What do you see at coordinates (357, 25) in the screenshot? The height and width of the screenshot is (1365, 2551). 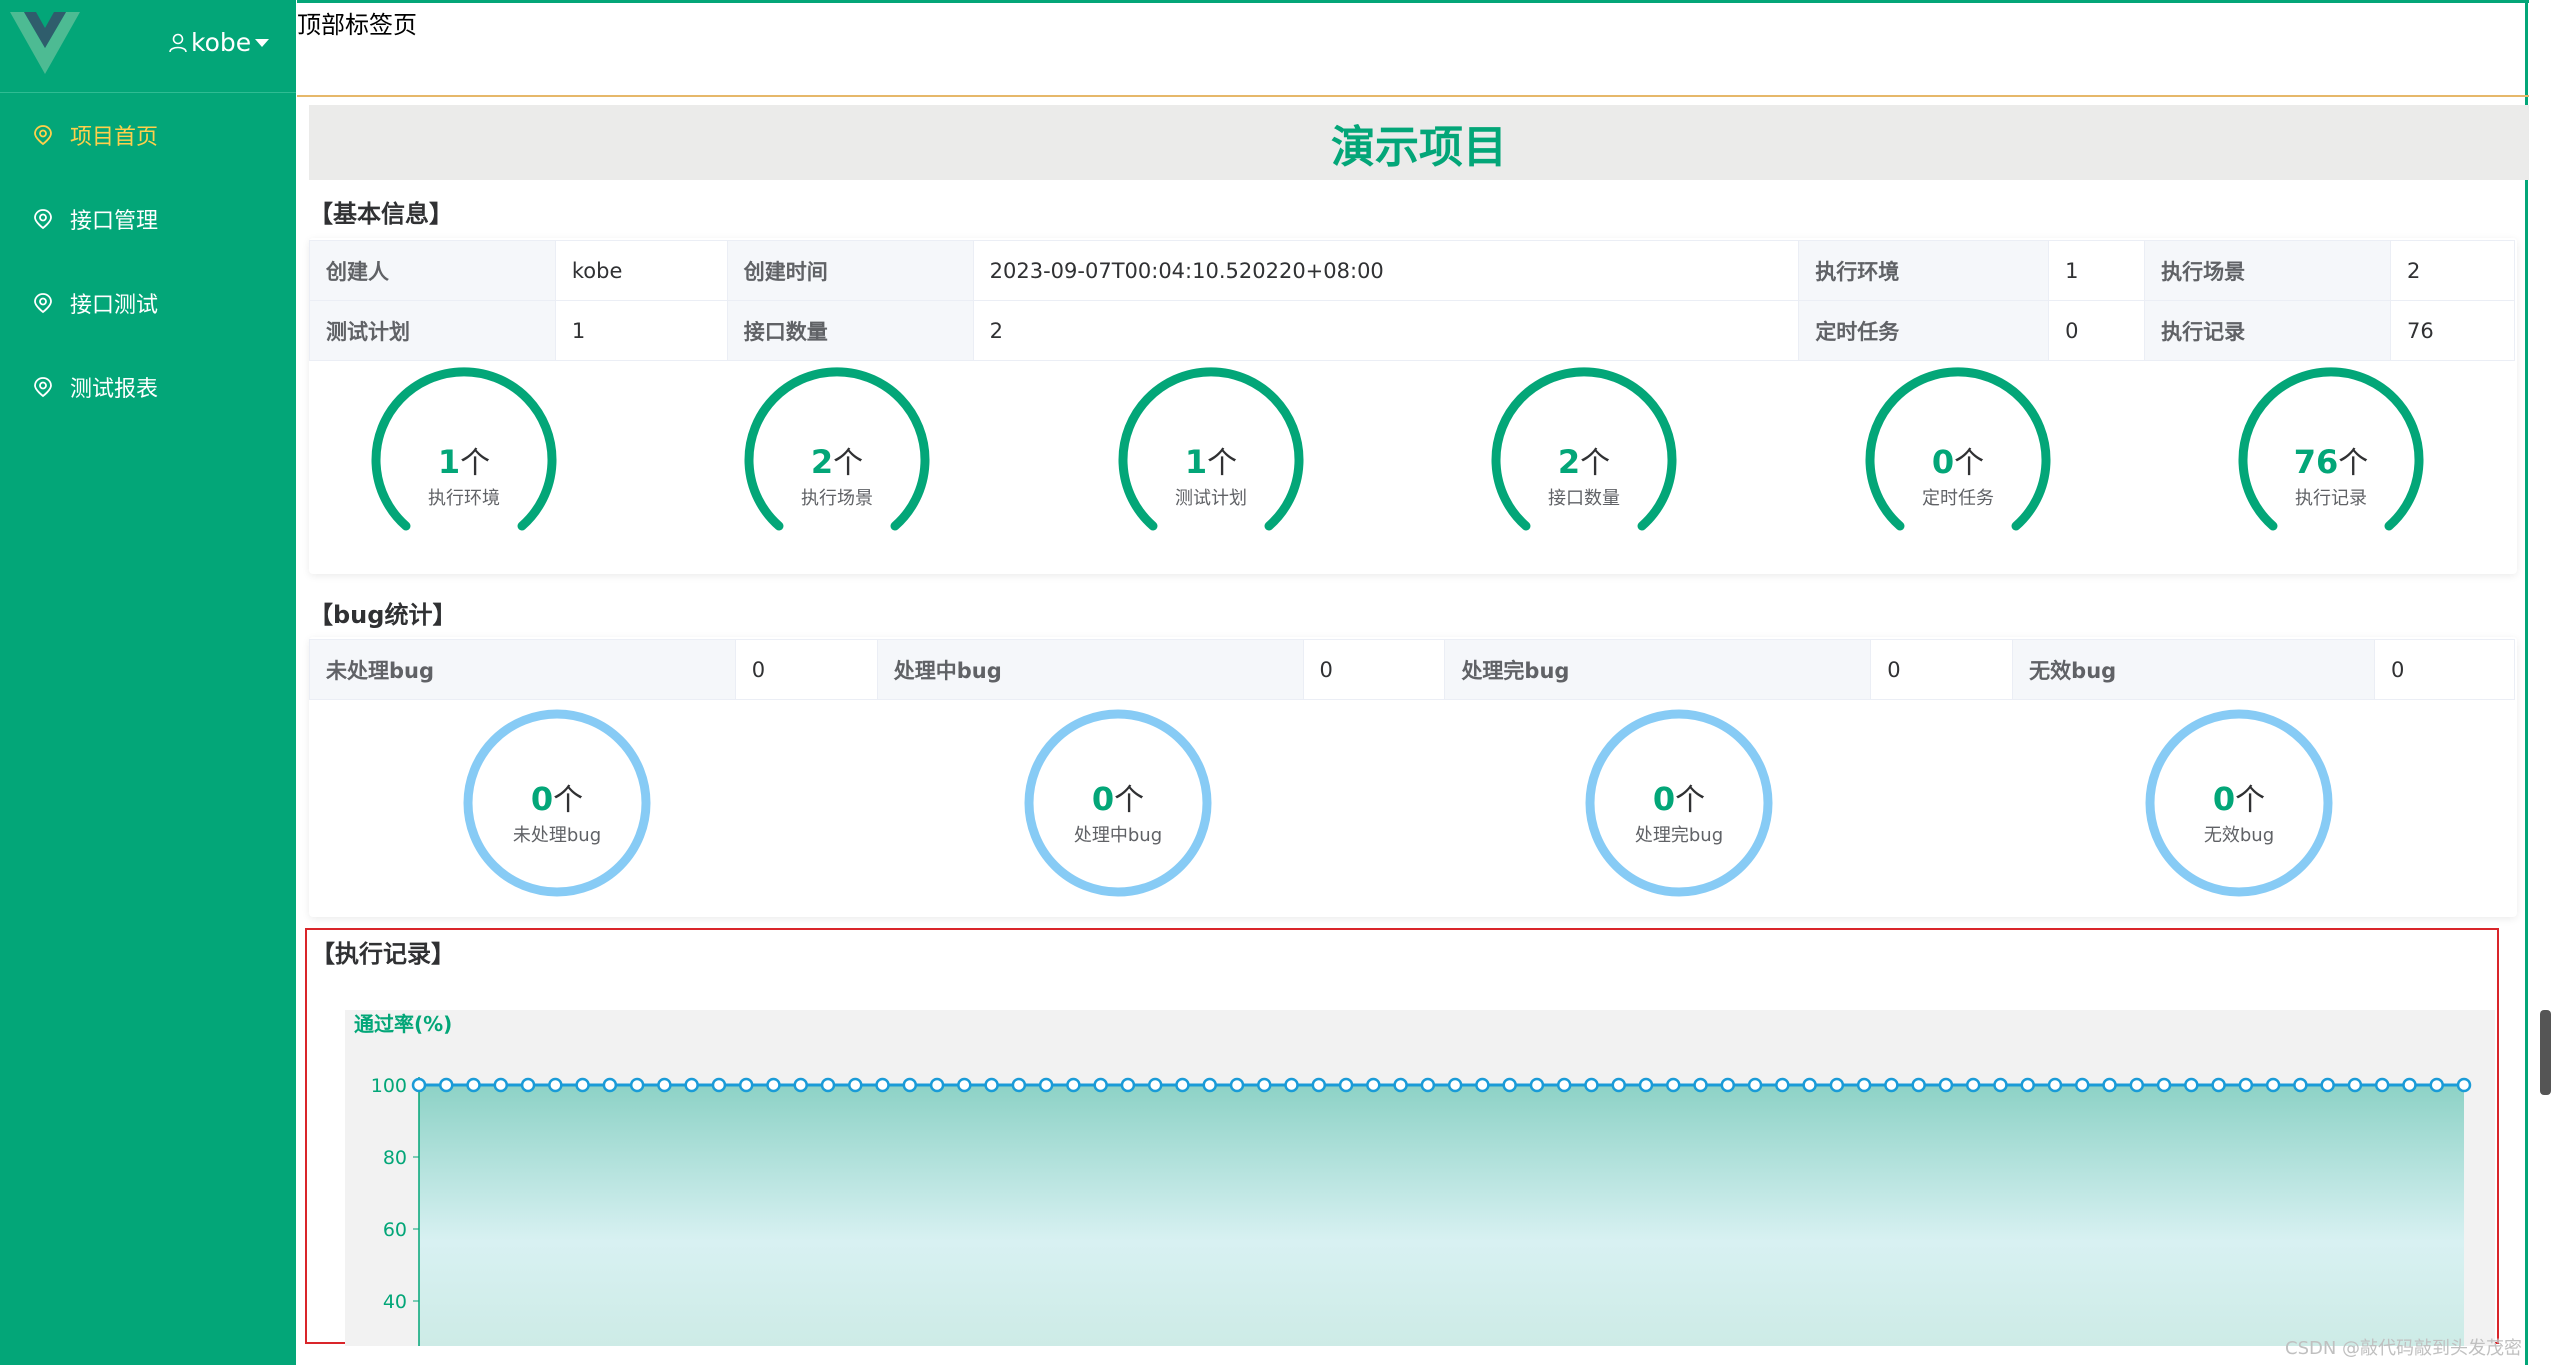 I see `top-tab-label: 顶部标签页` at bounding box center [357, 25].